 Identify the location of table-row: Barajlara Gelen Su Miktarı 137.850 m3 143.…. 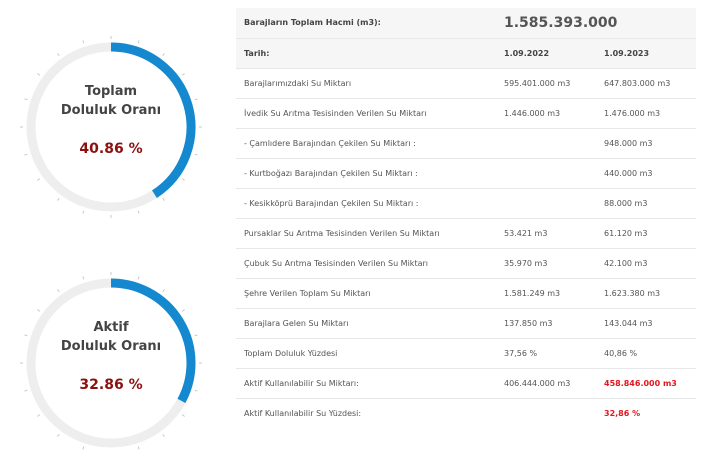
(466, 323).